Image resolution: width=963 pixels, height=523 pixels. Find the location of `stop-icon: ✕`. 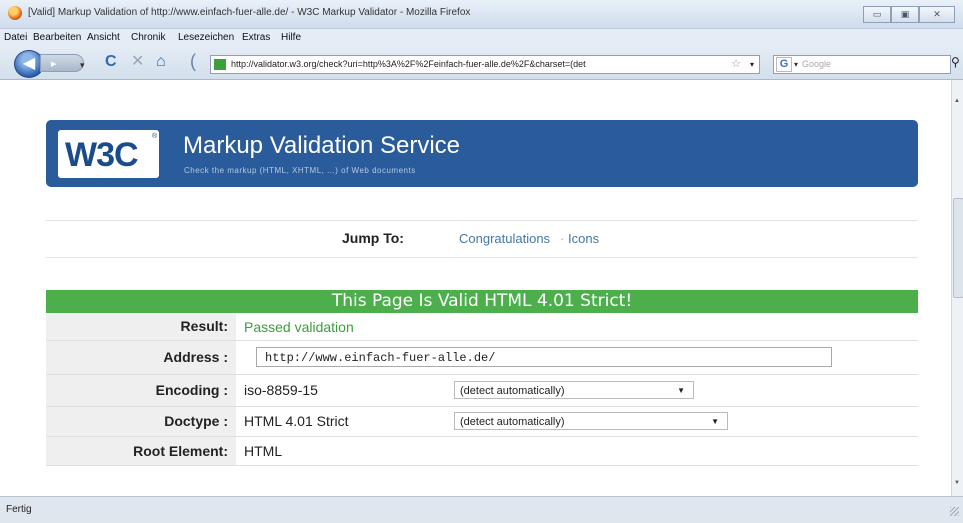

stop-icon: ✕ is located at coordinates (137, 62).